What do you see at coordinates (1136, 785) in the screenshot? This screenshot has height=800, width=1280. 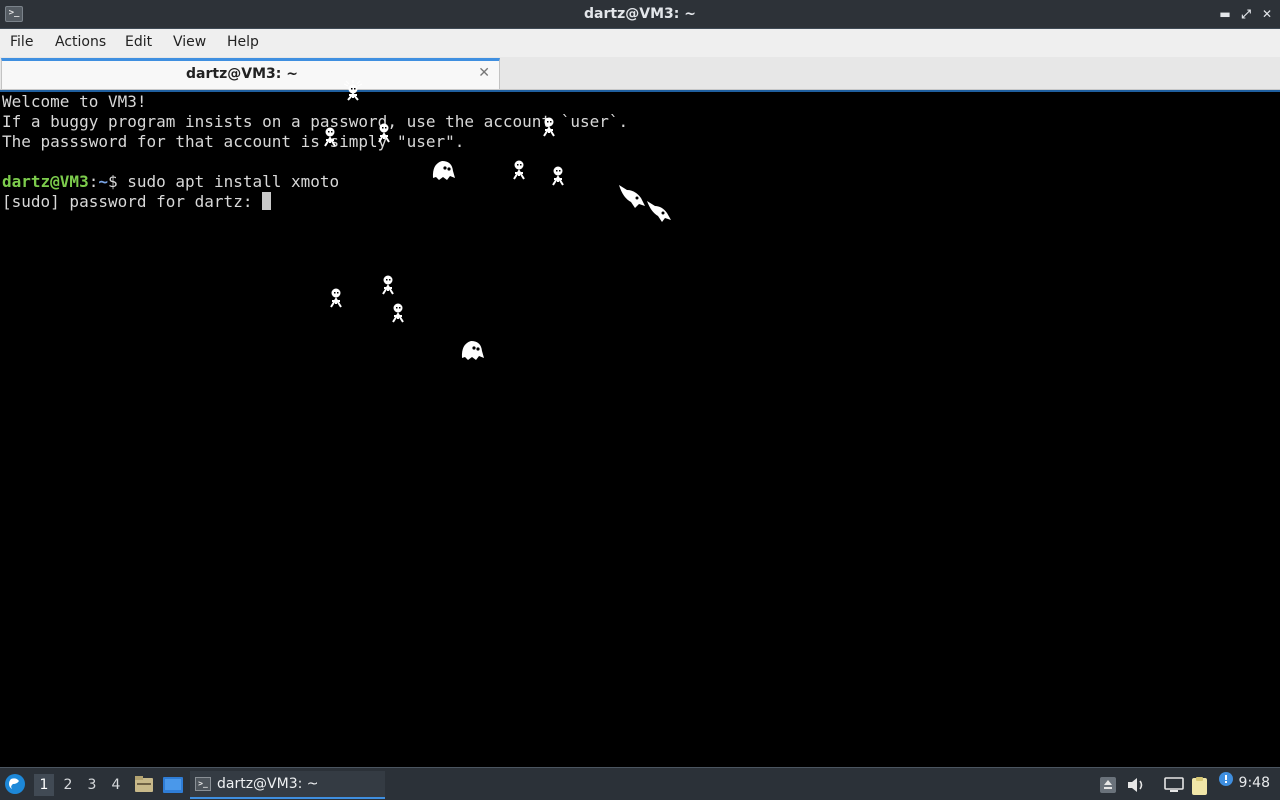 I see `volume-icon` at bounding box center [1136, 785].